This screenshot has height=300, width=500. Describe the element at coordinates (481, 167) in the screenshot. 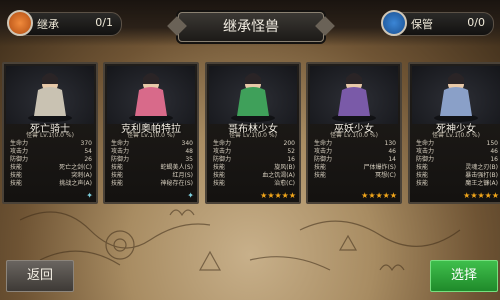

I see `skill-name: 灵魂之刃(B)` at that location.